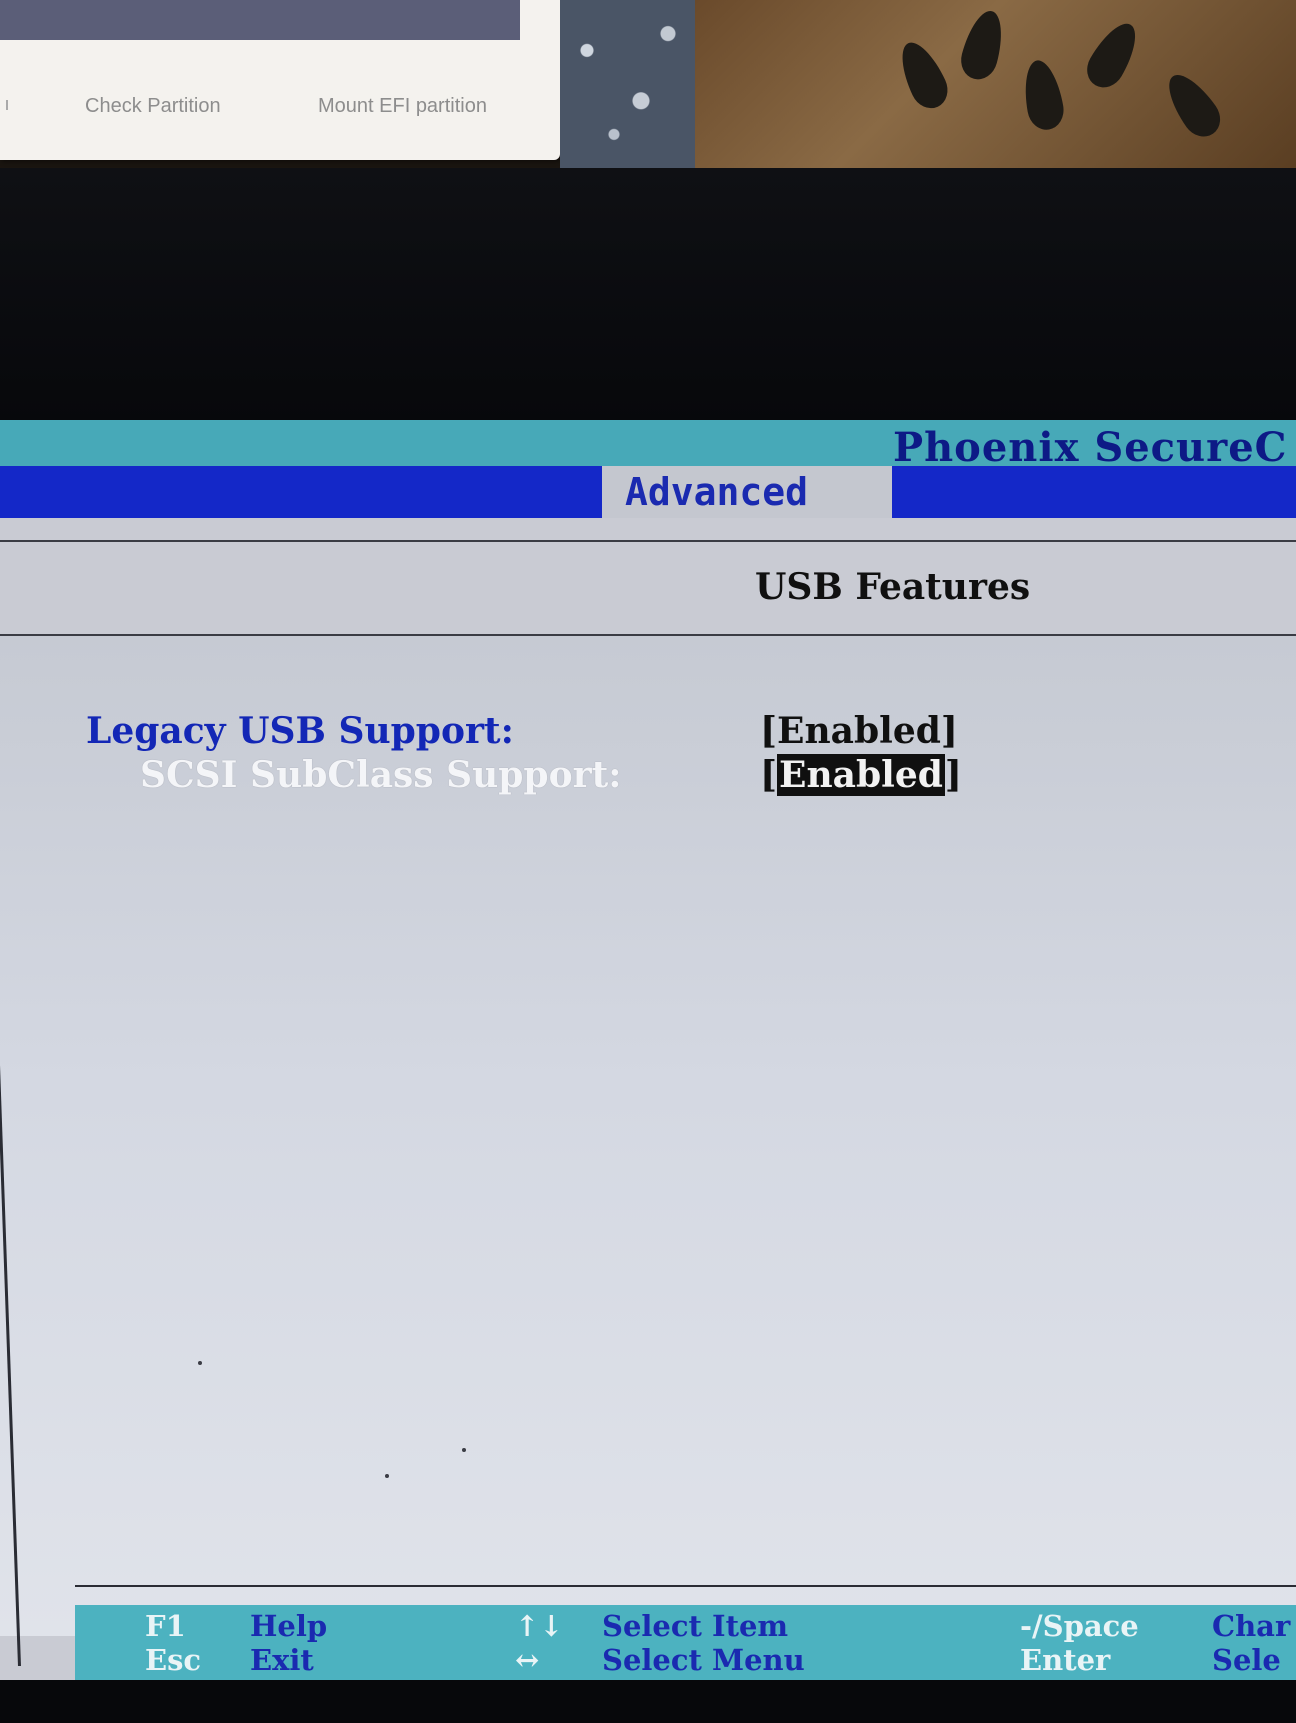 This screenshot has height=1723, width=1296. Describe the element at coordinates (648, 1701) in the screenshot. I see `laptop-bottom-bezel` at that location.